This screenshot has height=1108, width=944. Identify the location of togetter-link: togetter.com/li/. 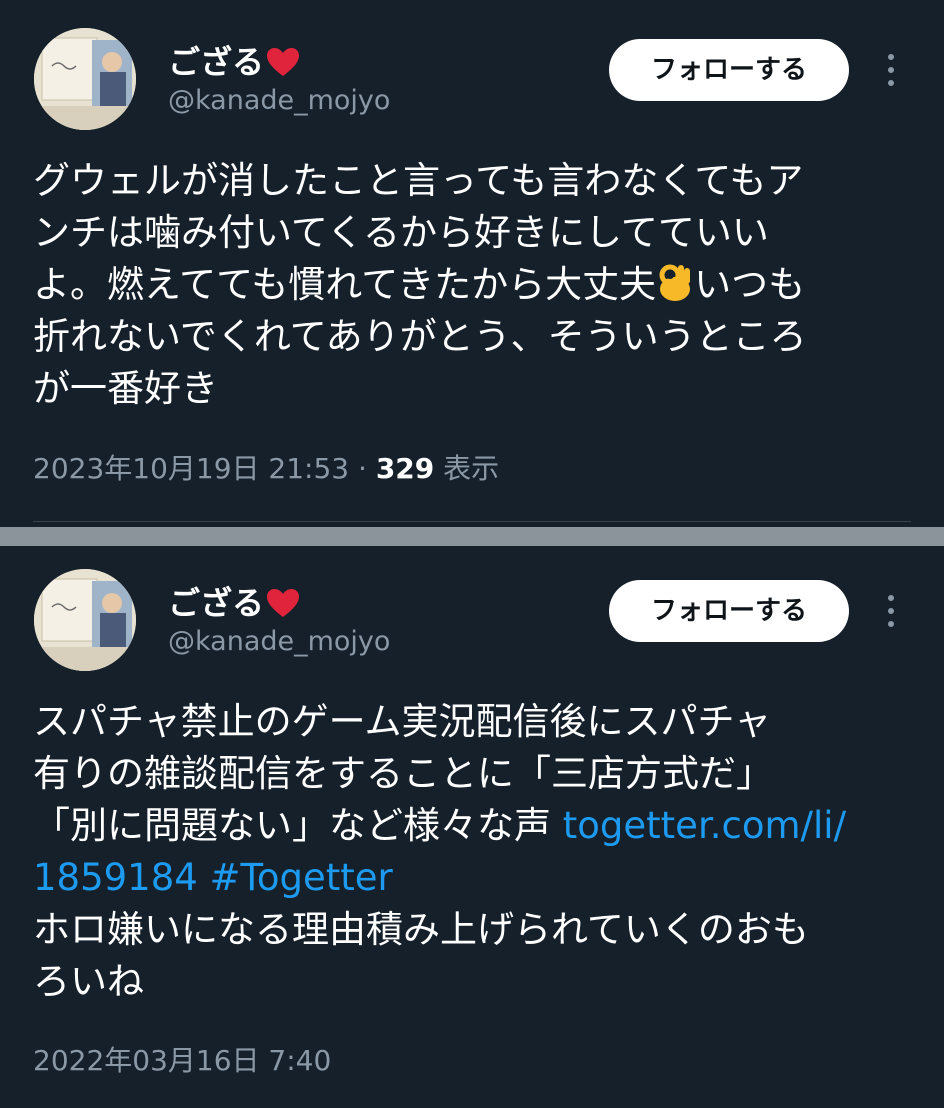
(704, 825).